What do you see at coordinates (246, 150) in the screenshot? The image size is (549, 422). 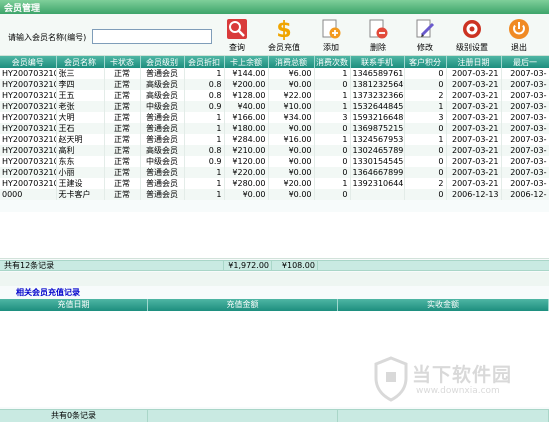 I see `card-balance: ¥210.00` at bounding box center [246, 150].